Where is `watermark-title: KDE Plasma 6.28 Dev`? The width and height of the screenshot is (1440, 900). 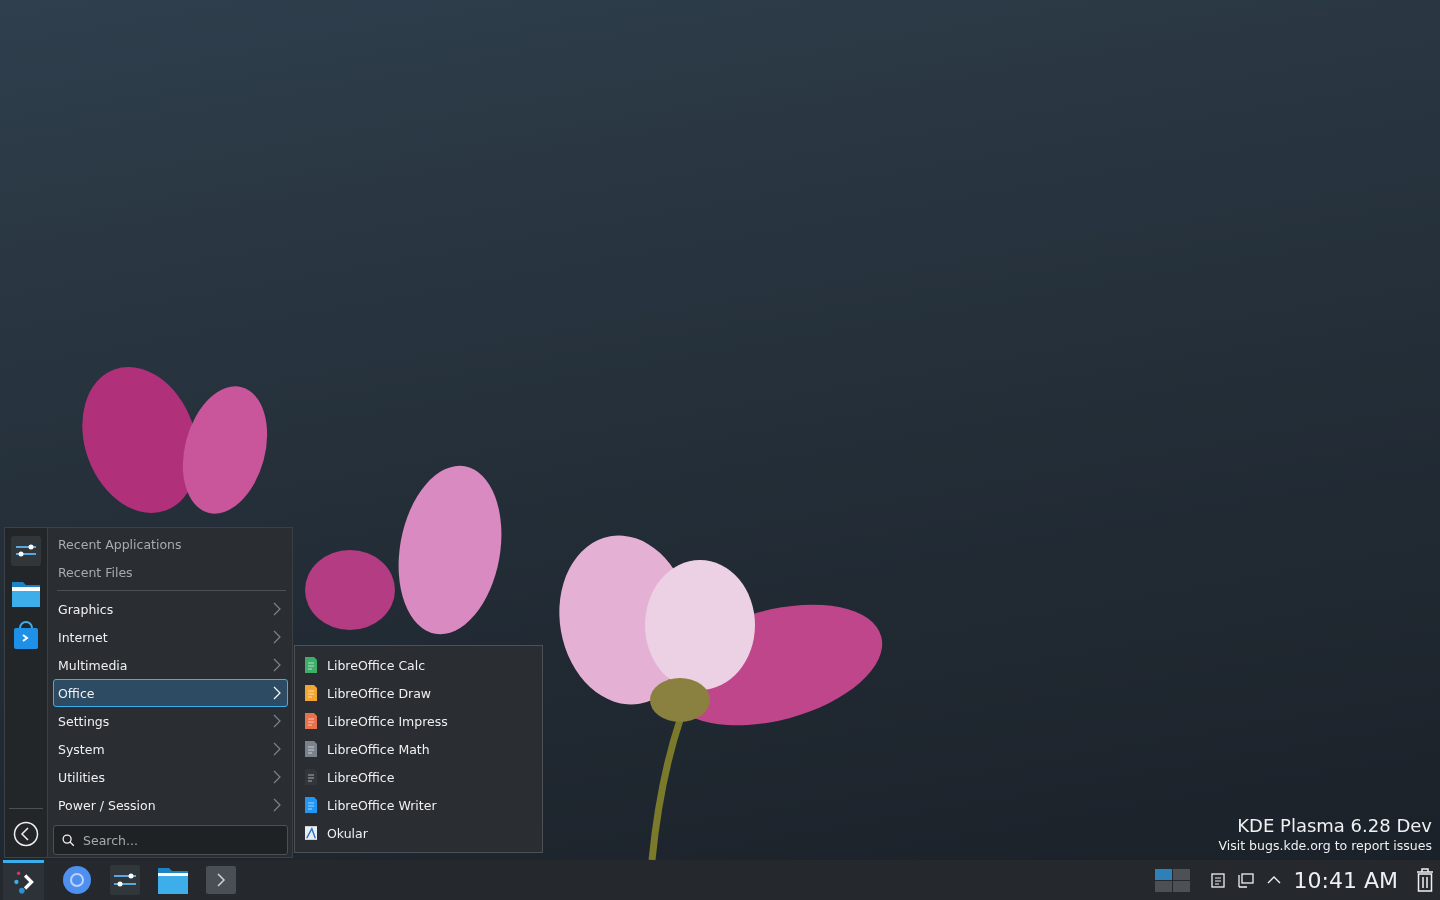 watermark-title: KDE Plasma 6.28 Dev is located at coordinates (1334, 825).